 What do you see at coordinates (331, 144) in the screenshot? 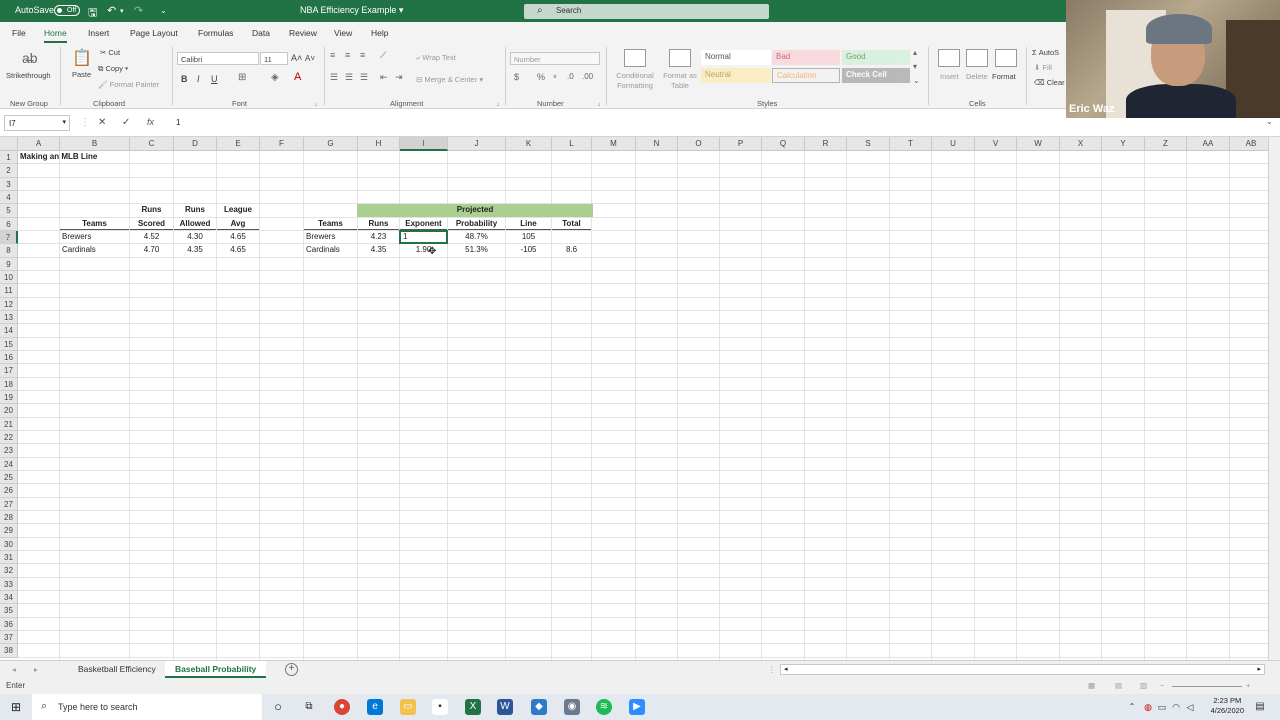
I see `column-header-g: G` at bounding box center [331, 144].